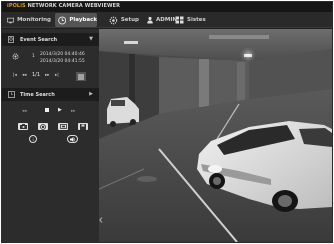  I want to click on tab-sites: Sistes, so click(192, 20).